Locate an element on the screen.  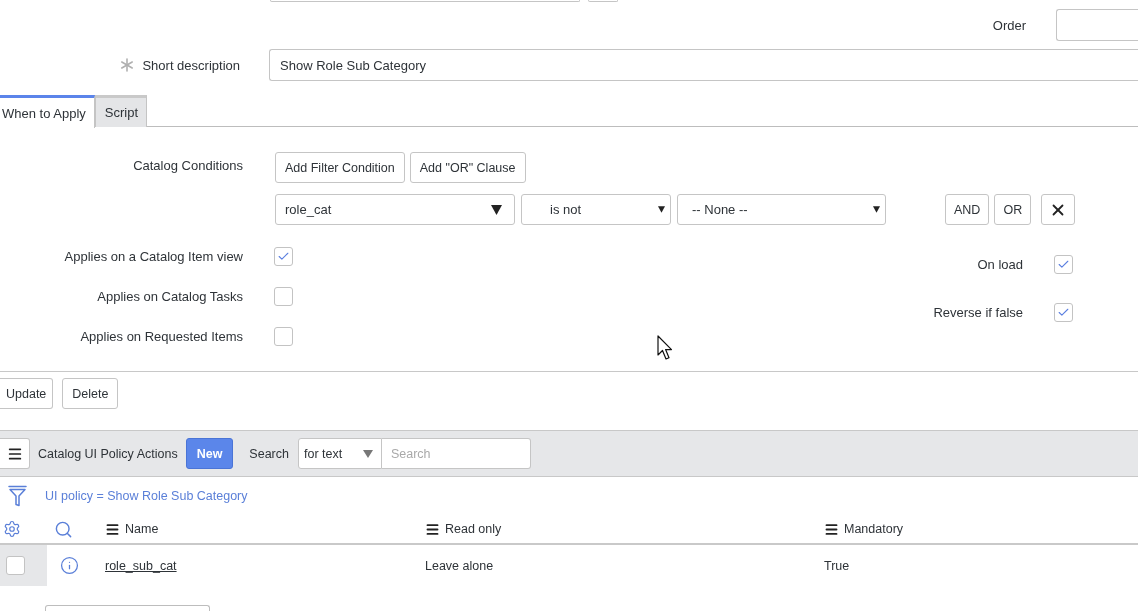
filter-link: UI policy = Show Role Sub Category is located at coordinates (146, 496).